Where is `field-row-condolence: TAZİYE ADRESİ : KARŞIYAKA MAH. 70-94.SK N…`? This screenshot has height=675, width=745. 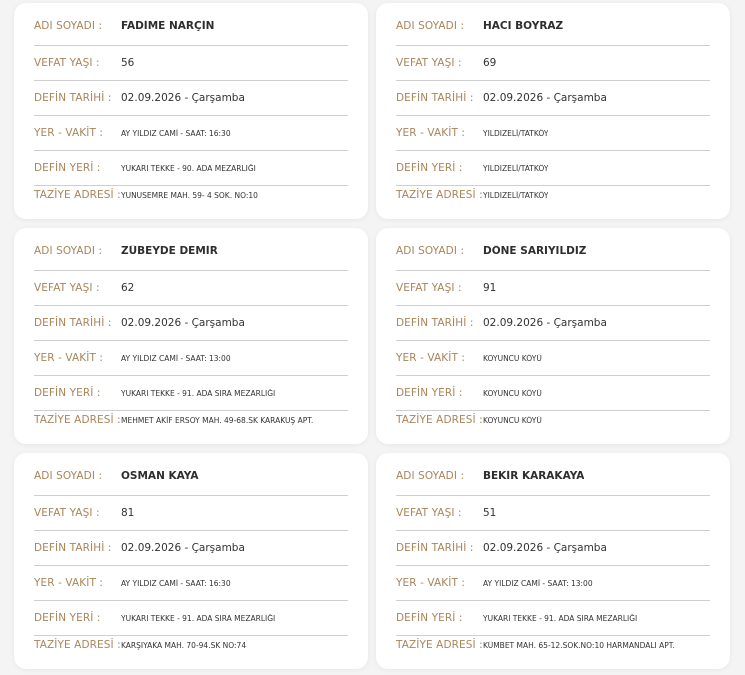 field-row-condolence: TAZİYE ADRESİ : KARŞIYAKA MAH. 70-94.SK N… is located at coordinates (191, 645).